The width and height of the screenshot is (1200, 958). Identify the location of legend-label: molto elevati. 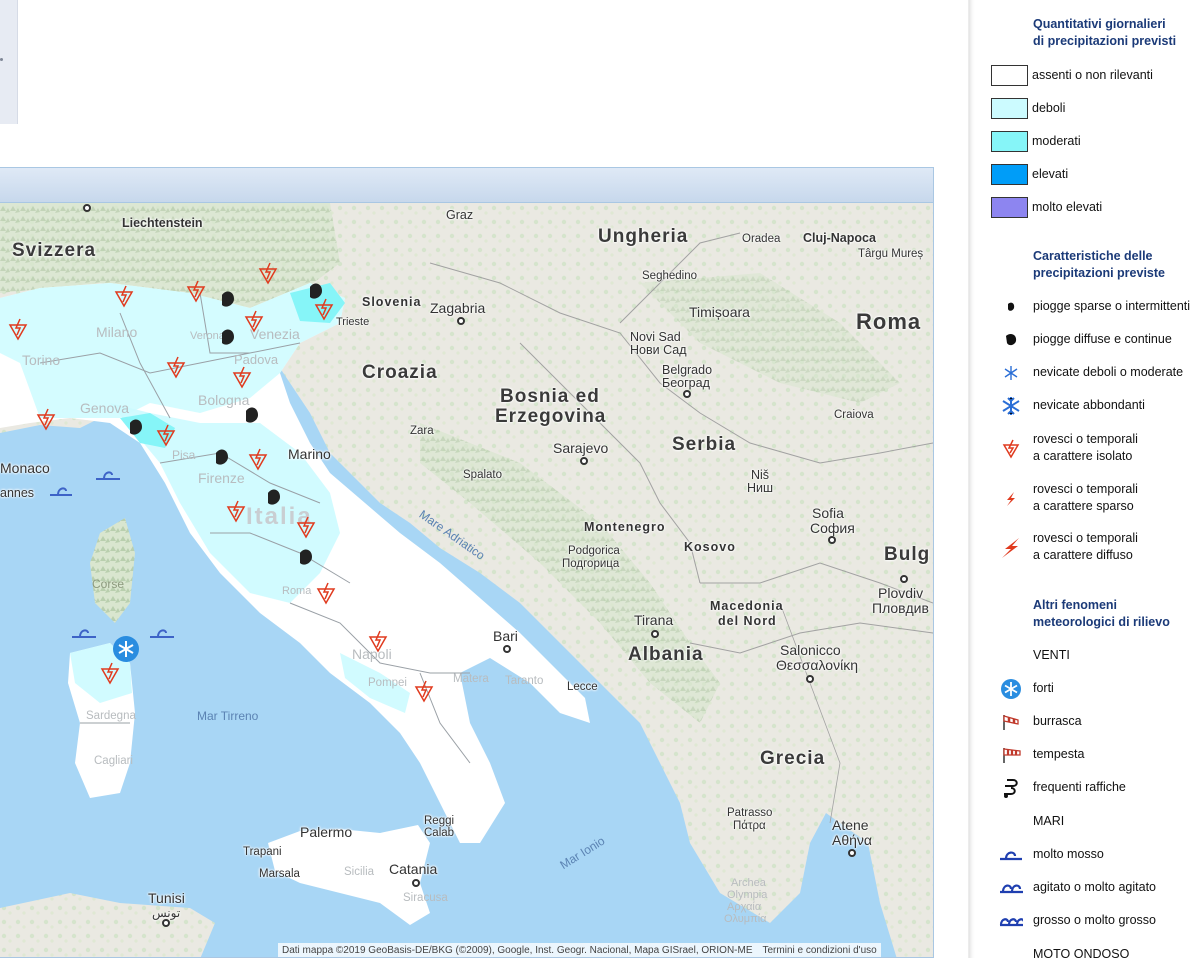
(1067, 206).